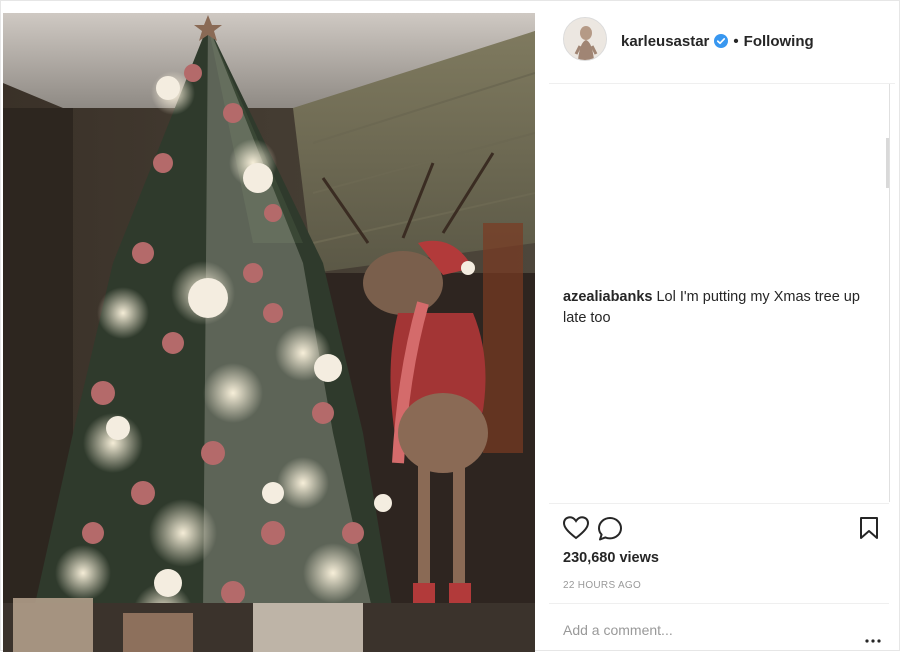 This screenshot has width=900, height=653. I want to click on view-count: 230,680 views, so click(611, 558).